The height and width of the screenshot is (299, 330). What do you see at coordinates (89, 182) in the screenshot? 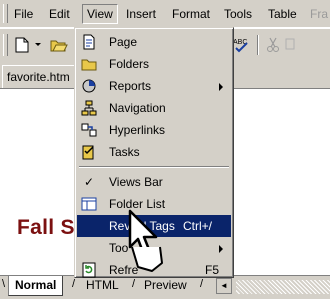
I see `checkmark-icon: ✓` at bounding box center [89, 182].